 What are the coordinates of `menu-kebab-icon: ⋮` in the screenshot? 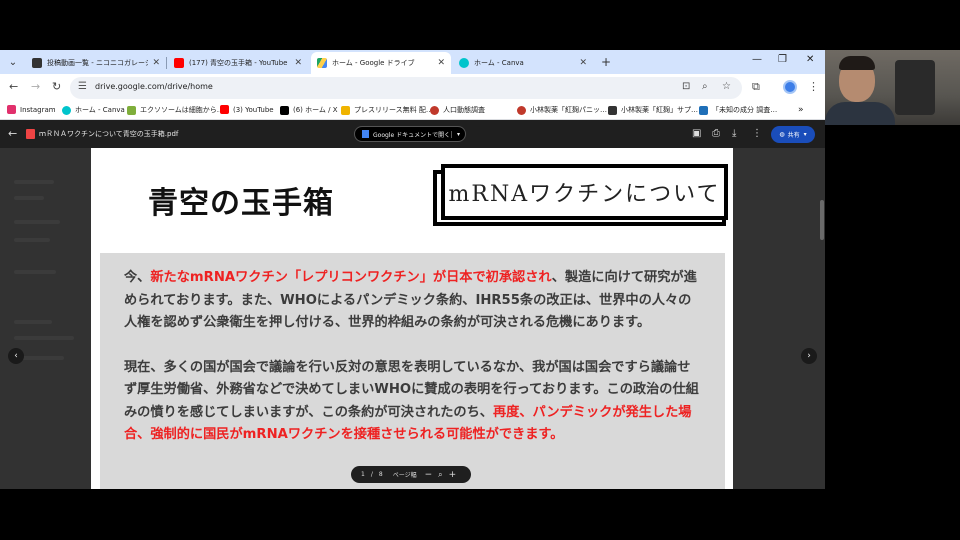 It's located at (813, 86).